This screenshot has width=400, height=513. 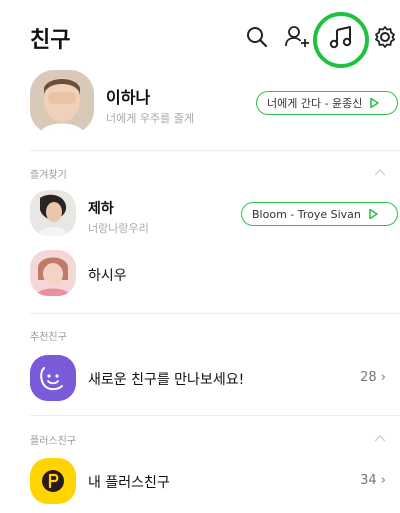 I want to click on profile-music-label: 너에게 간다 - 윤종신, so click(x=315, y=103).